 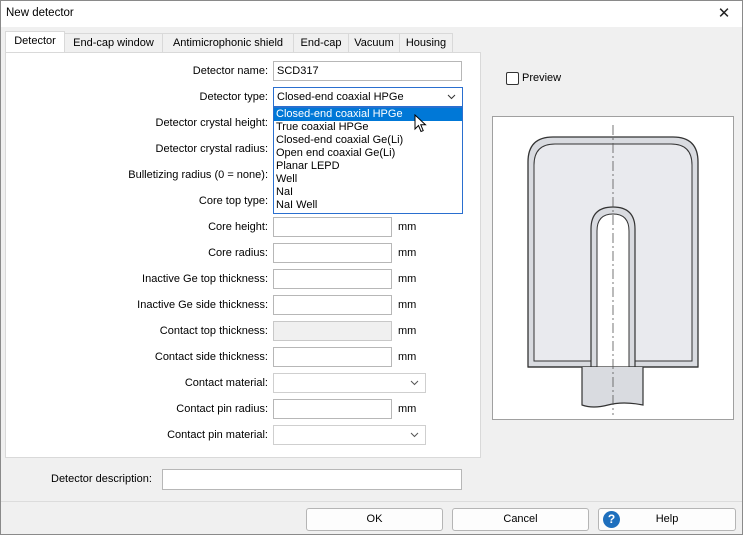 I want to click on inactive-side-unit: mm, so click(x=407, y=305).